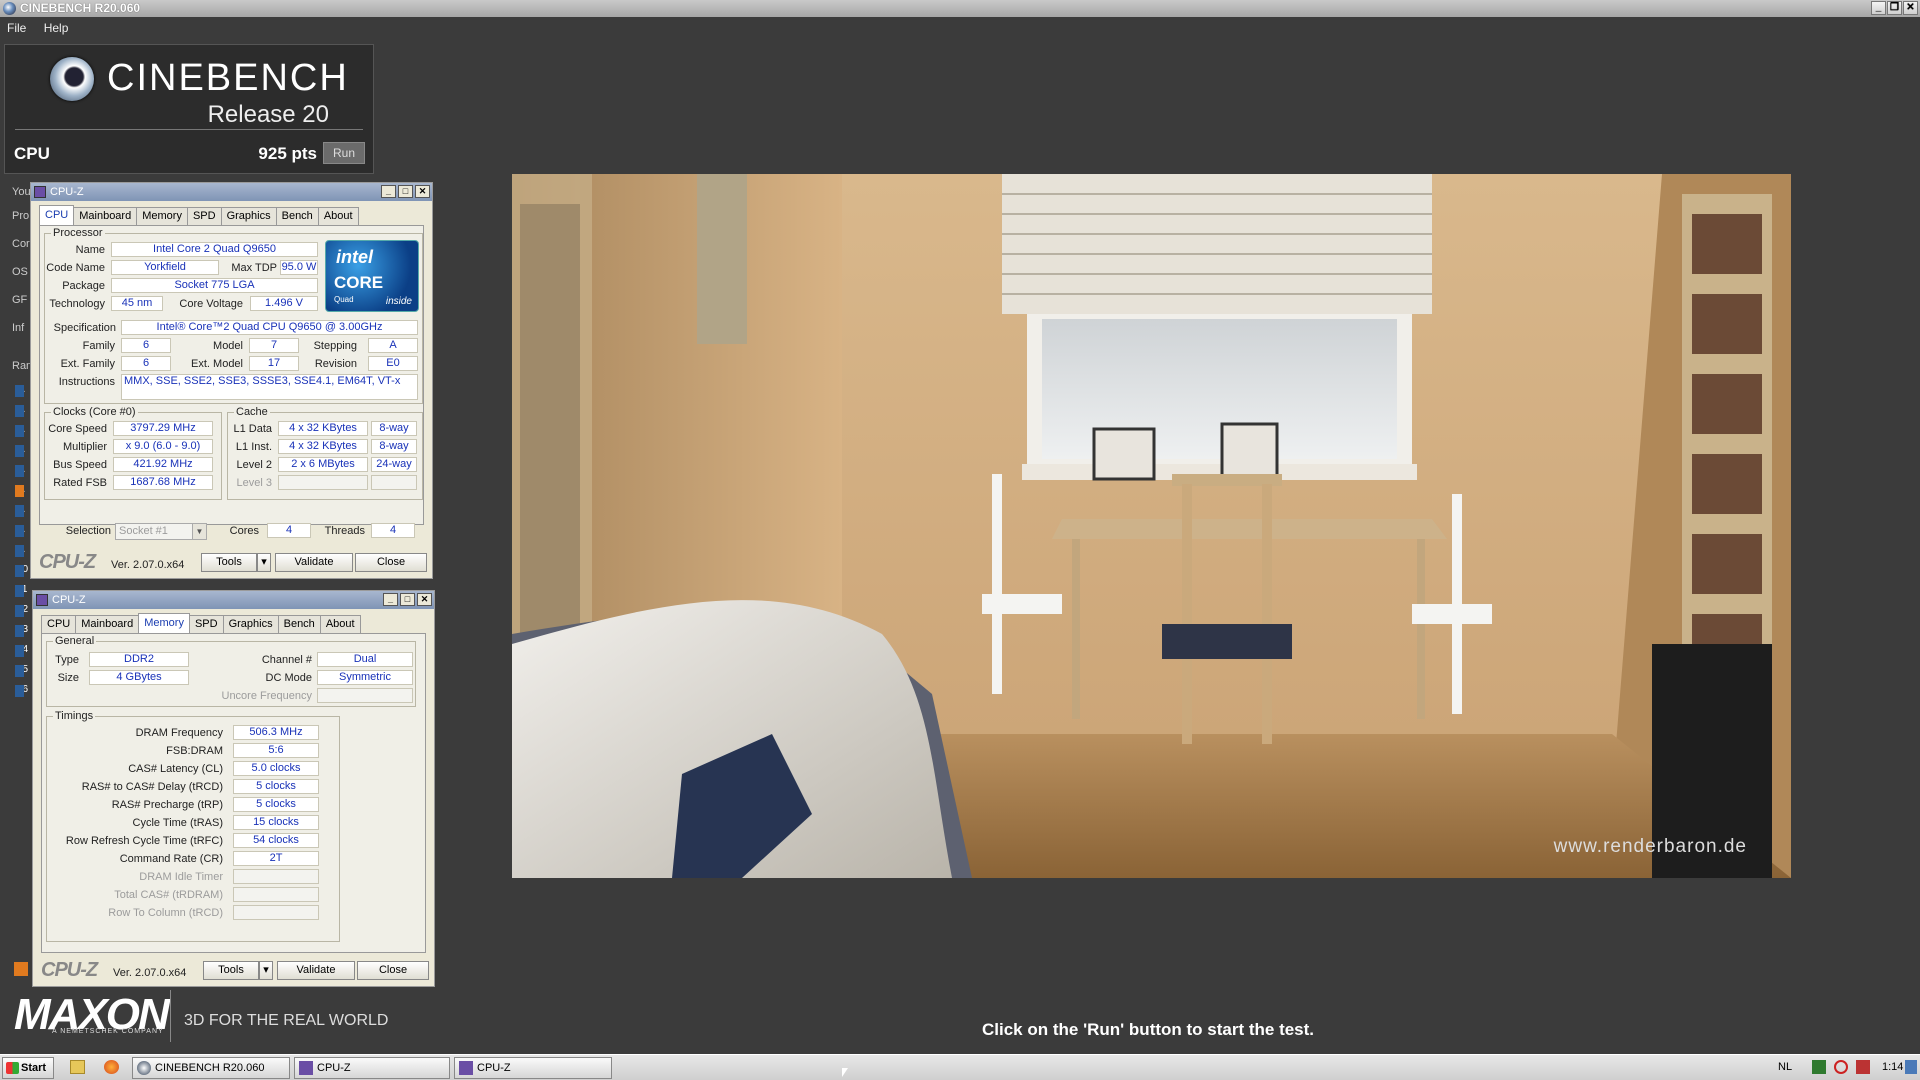 The width and height of the screenshot is (1920, 1080). I want to click on tras-value: 15 clocks, so click(276, 822).